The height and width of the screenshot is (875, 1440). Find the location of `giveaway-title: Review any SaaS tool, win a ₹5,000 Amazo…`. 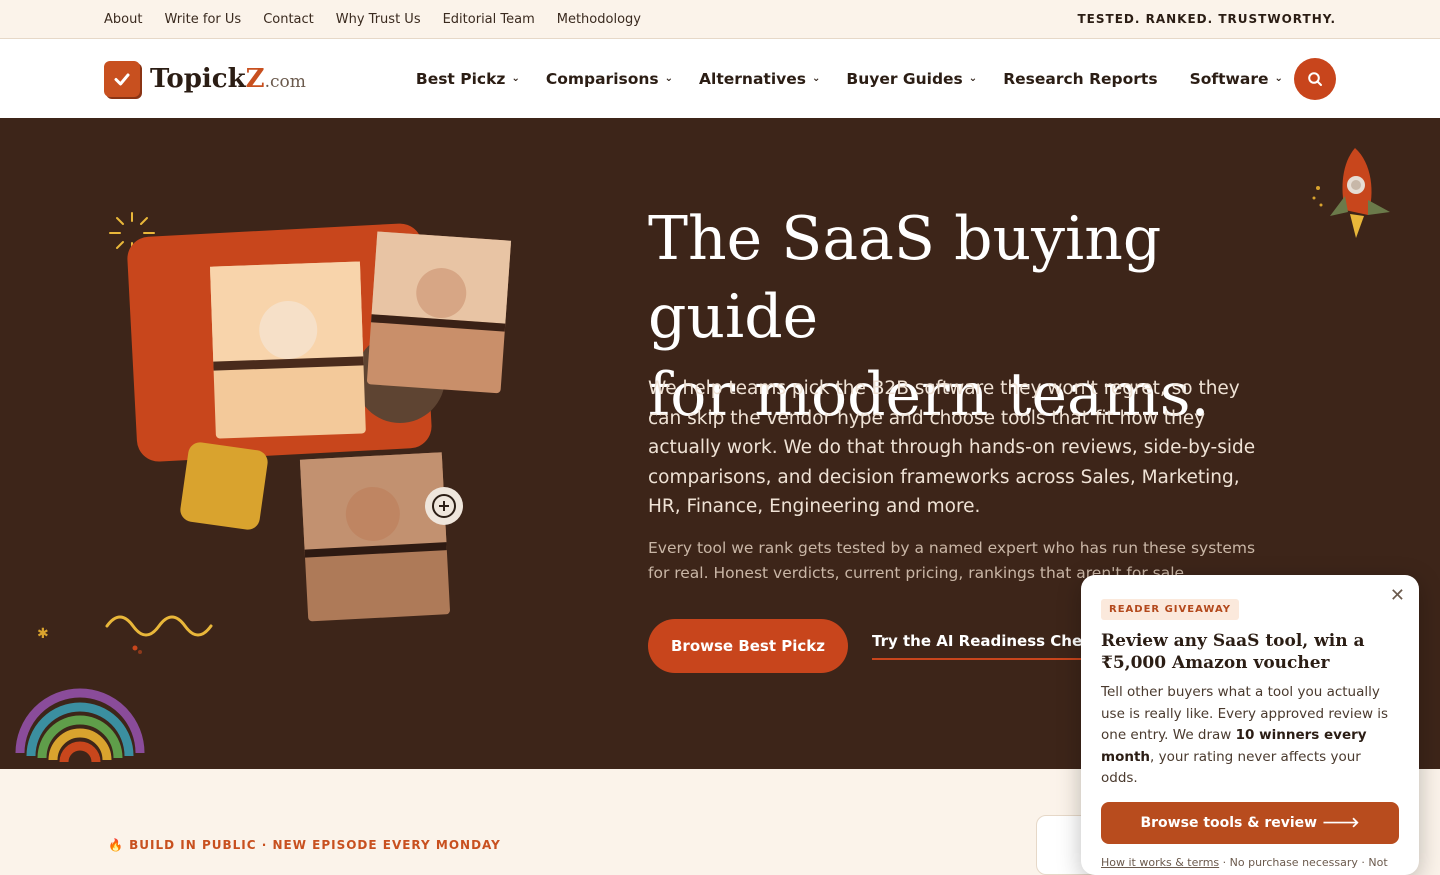

giveaway-title: Review any SaaS tool, win a ₹5,000 Amazo… is located at coordinates (1233, 652).